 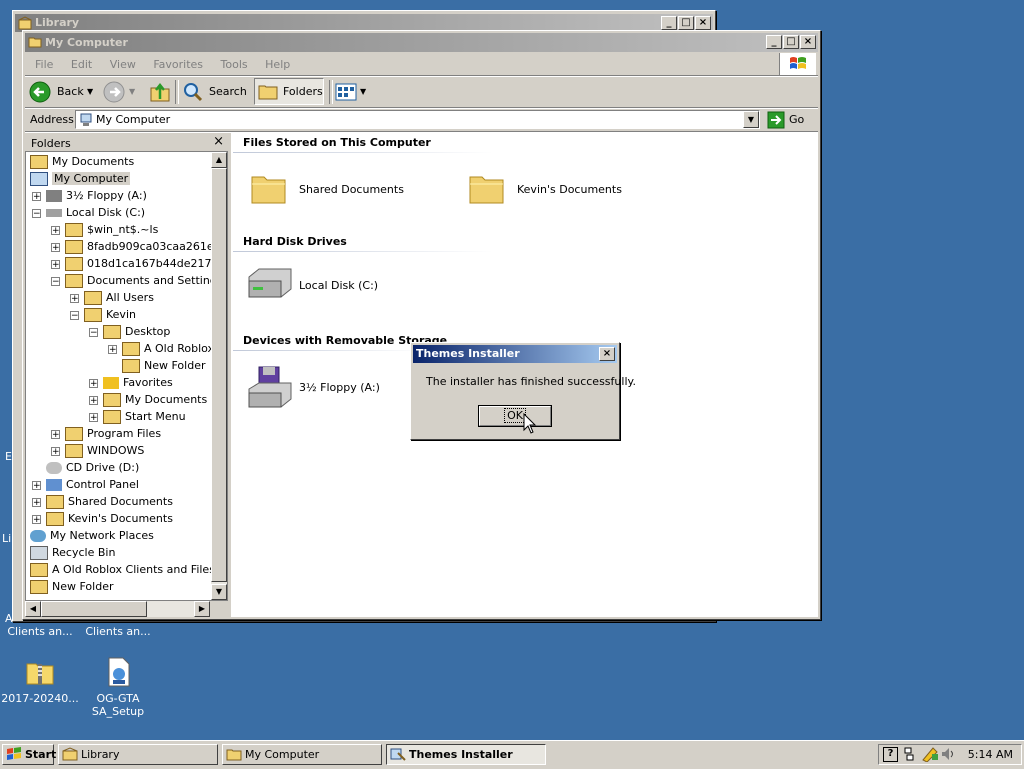 What do you see at coordinates (567, 191) in the screenshot?
I see `item-kevins-documents: Kevin's Documents` at bounding box center [567, 191].